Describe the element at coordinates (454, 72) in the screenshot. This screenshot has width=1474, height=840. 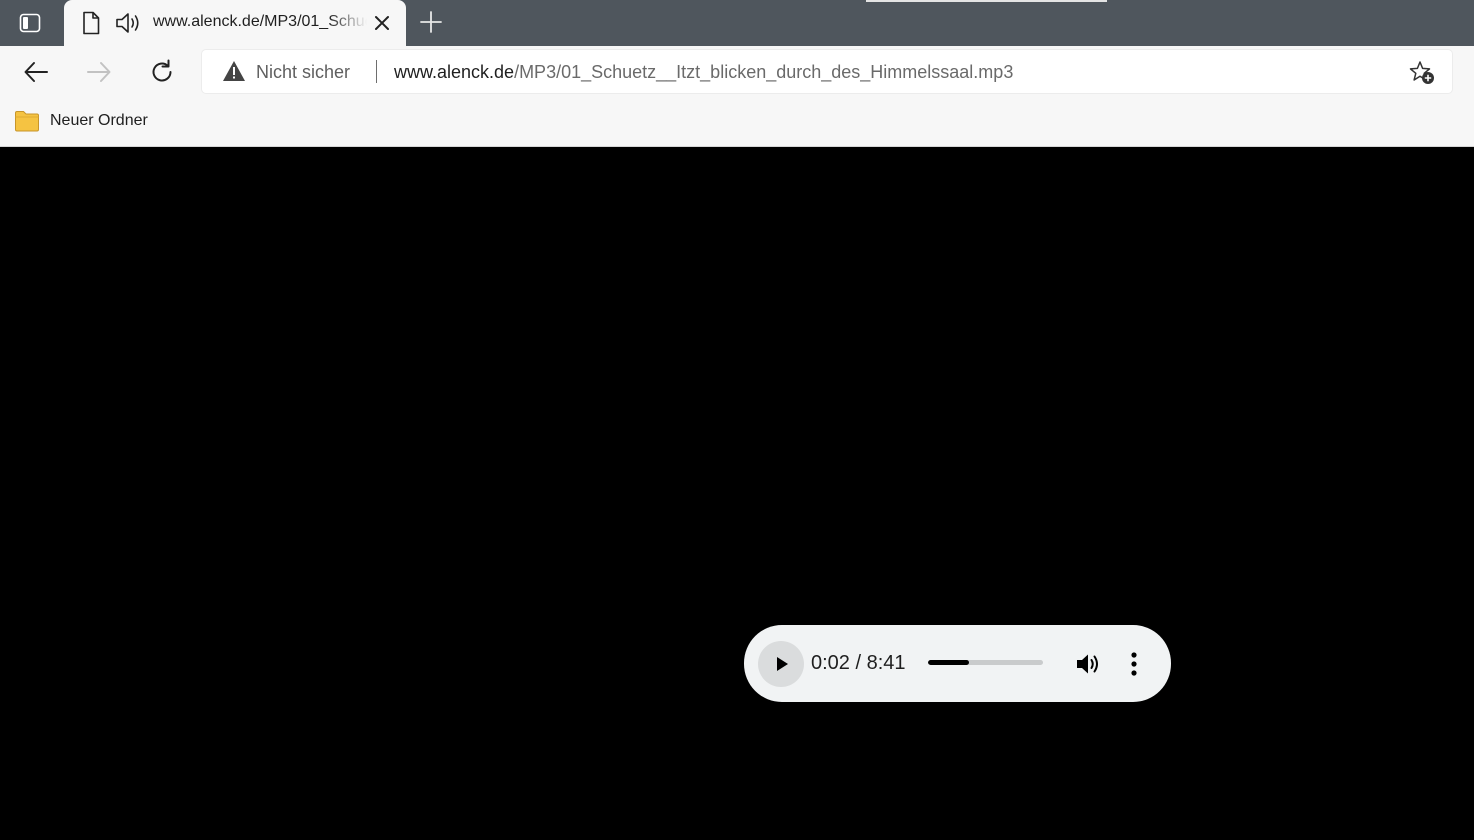
I see `url-host: www.alenck.de` at that location.